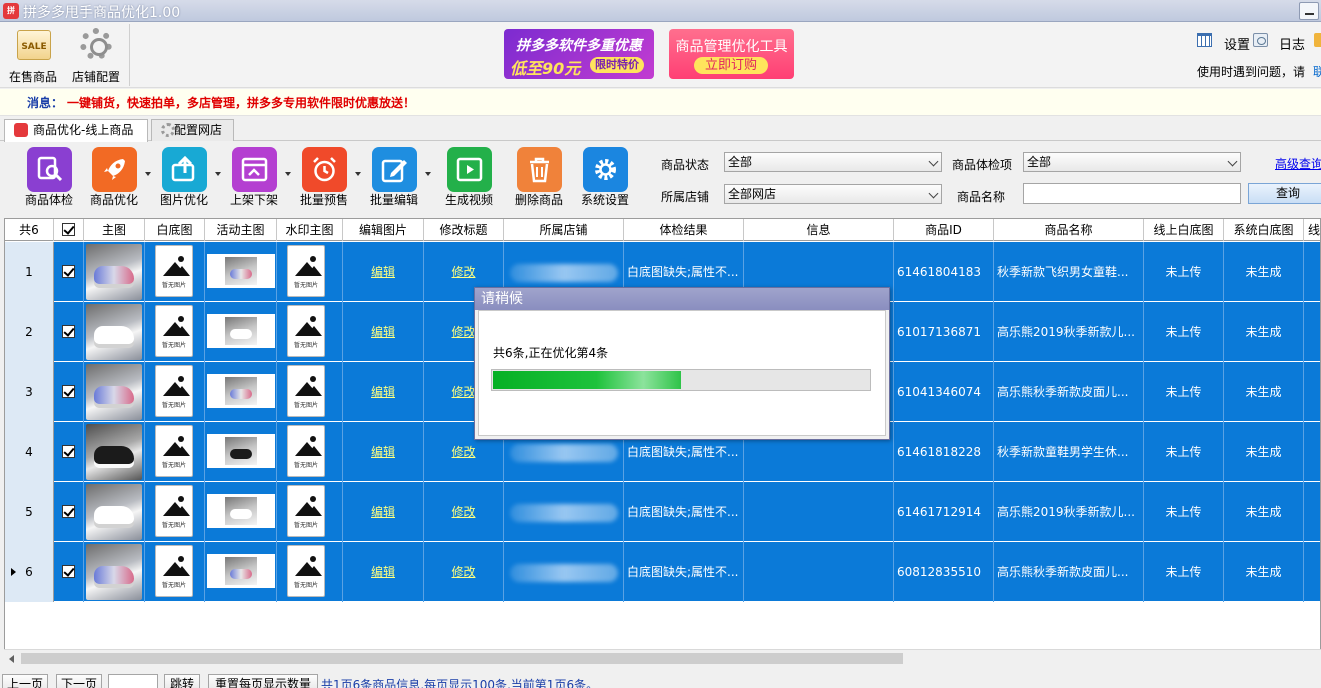 Image resolution: width=1321 pixels, height=688 pixels. What do you see at coordinates (1298, 163) in the screenshot?
I see `advanced-query-link: 高级查询` at bounding box center [1298, 163].